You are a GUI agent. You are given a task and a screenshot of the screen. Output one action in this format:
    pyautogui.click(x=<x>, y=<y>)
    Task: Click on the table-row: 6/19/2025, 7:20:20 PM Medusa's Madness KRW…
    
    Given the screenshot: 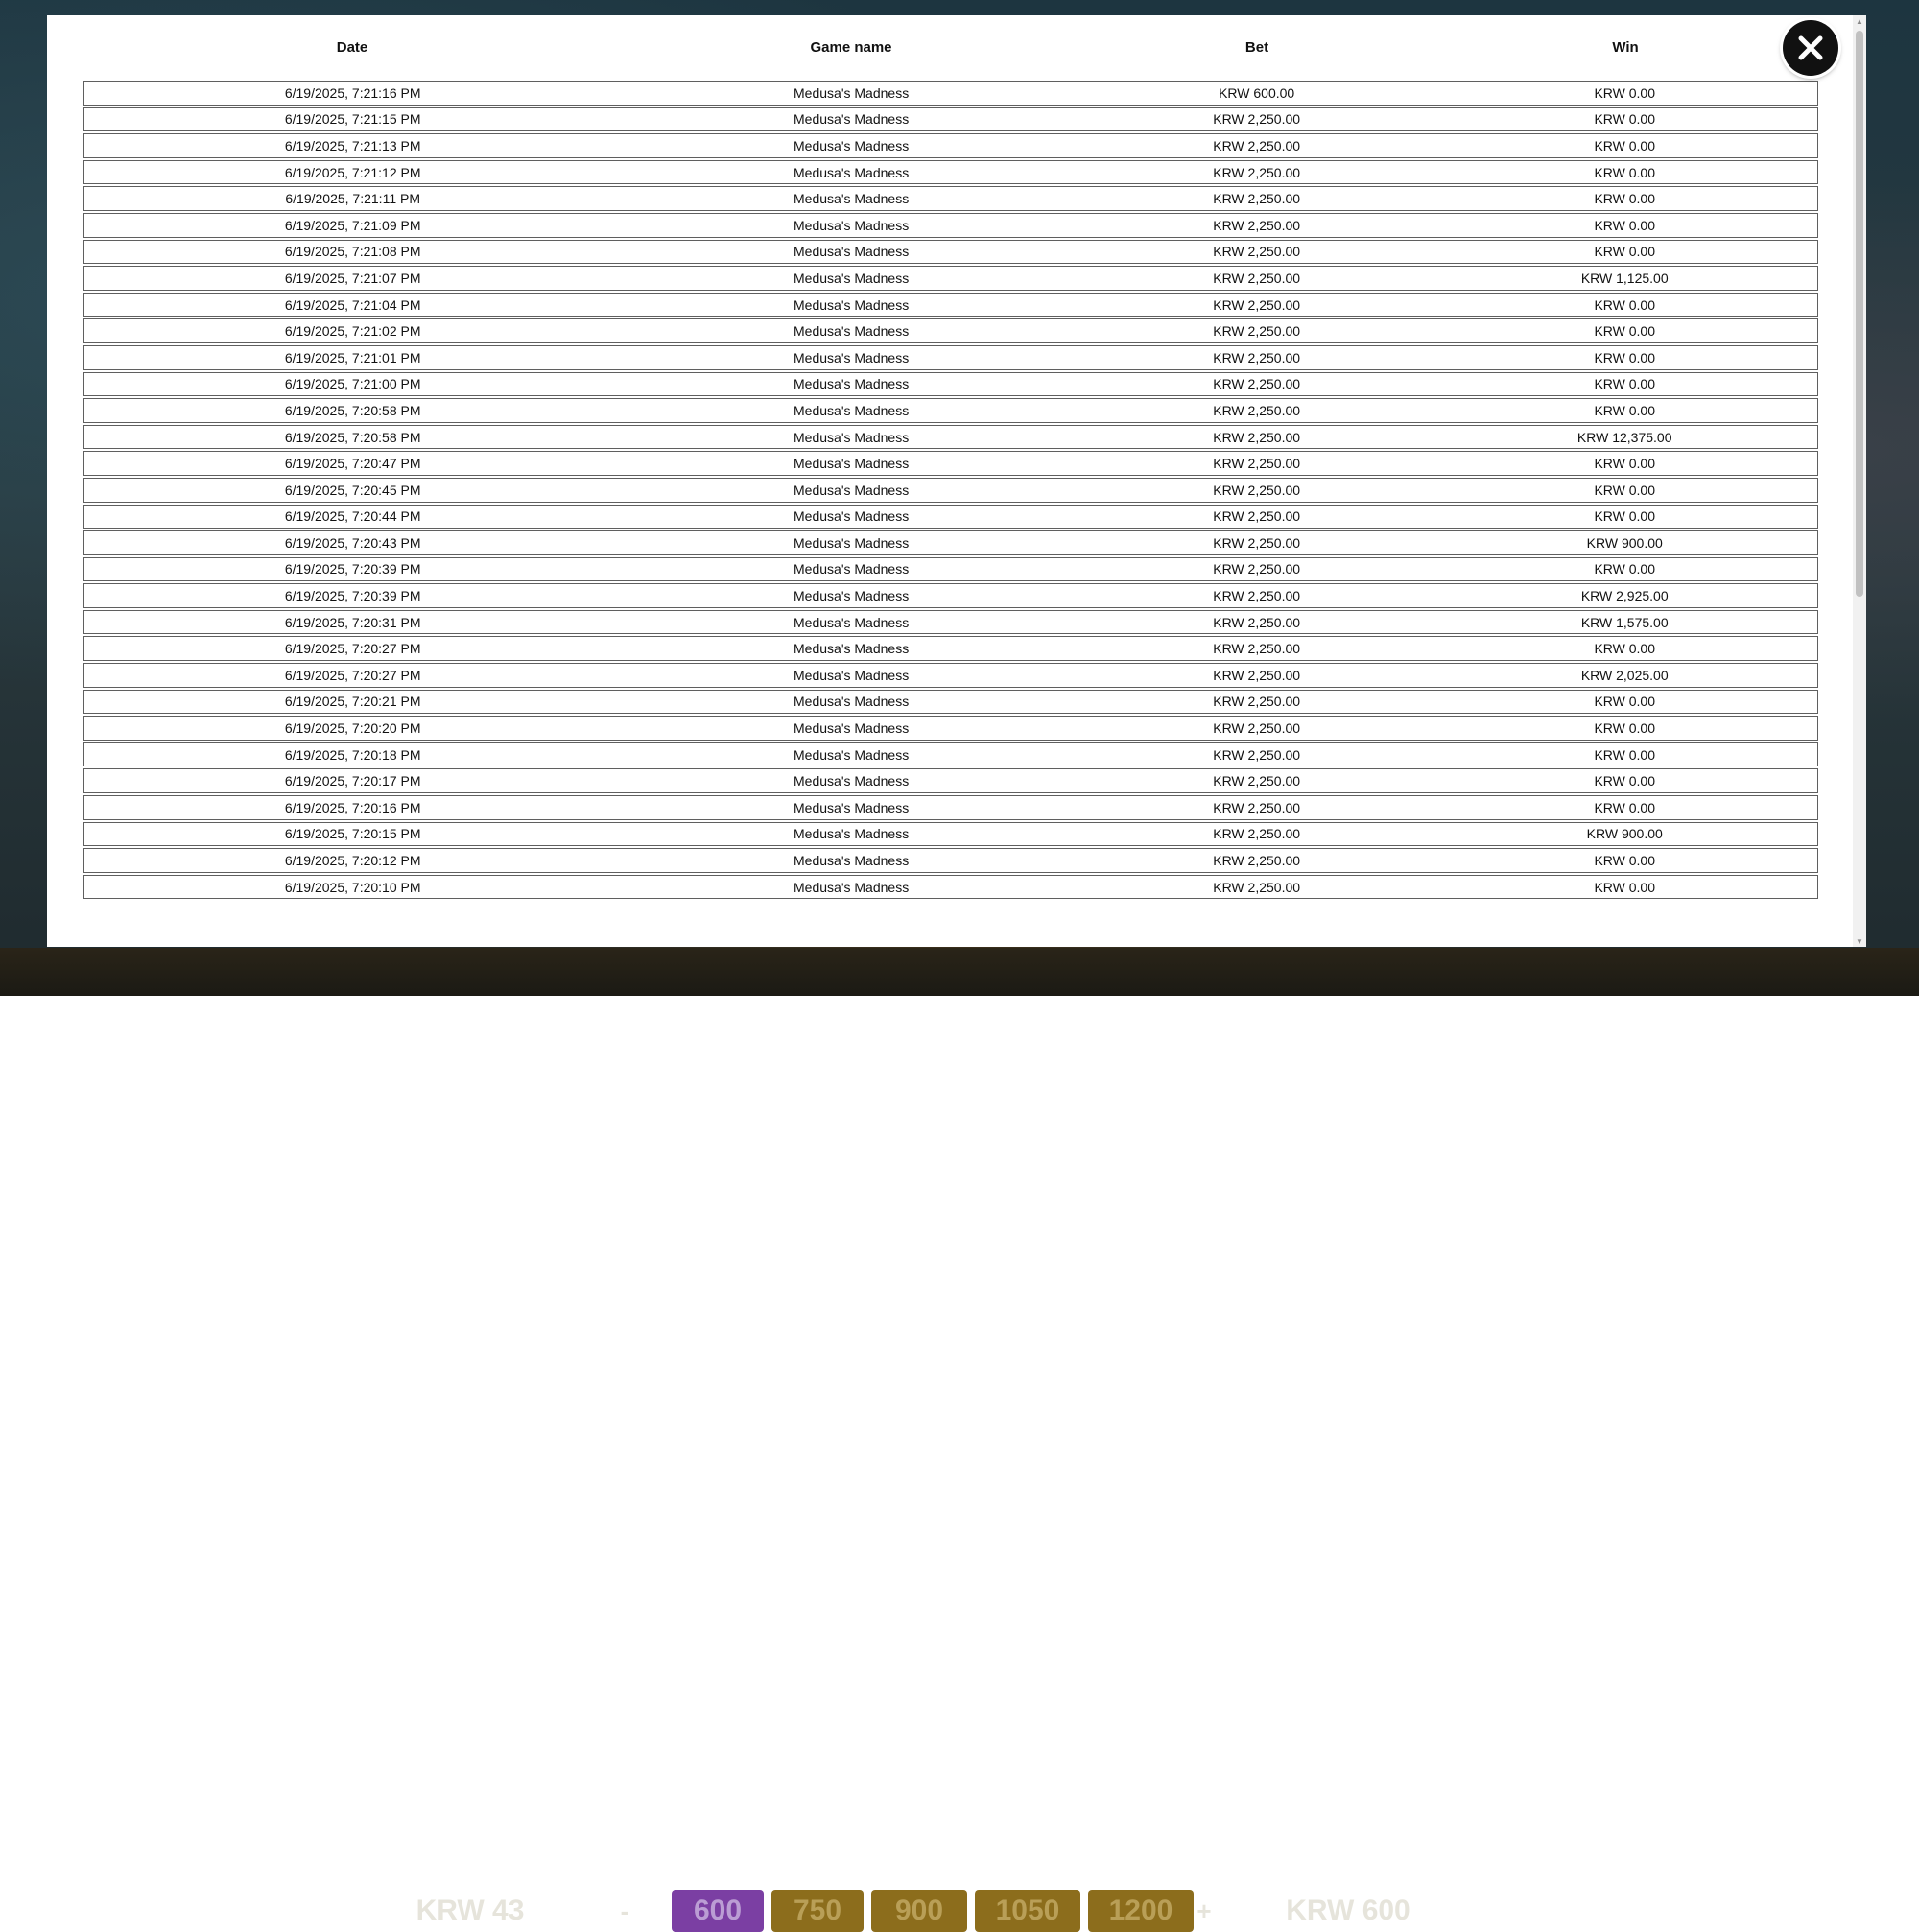 What is the action you would take?
    pyautogui.click(x=950, y=728)
    